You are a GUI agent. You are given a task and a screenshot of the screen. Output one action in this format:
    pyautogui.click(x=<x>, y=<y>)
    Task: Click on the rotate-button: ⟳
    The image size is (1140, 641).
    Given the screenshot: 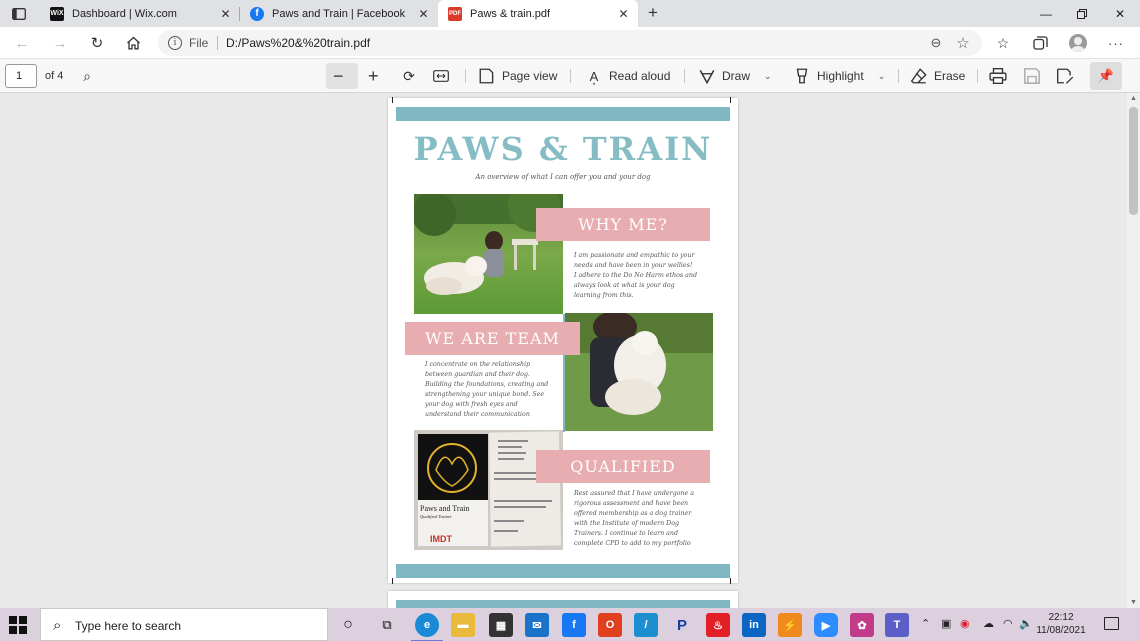 What is the action you would take?
    pyautogui.click(x=412, y=76)
    